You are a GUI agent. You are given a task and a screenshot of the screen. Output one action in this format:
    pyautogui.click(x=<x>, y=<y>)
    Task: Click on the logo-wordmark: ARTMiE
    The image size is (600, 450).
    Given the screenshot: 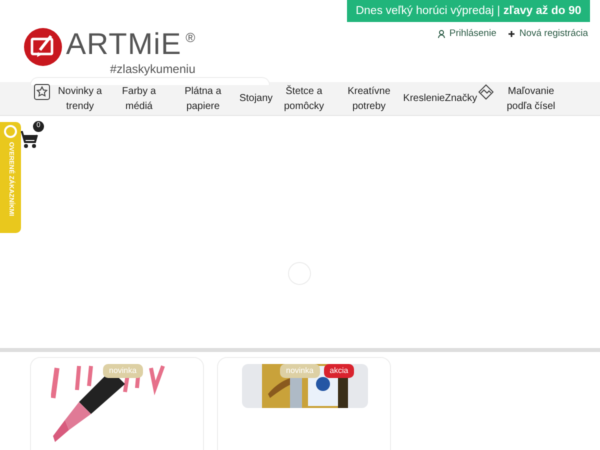 What is the action you would take?
    pyautogui.click(x=124, y=45)
    